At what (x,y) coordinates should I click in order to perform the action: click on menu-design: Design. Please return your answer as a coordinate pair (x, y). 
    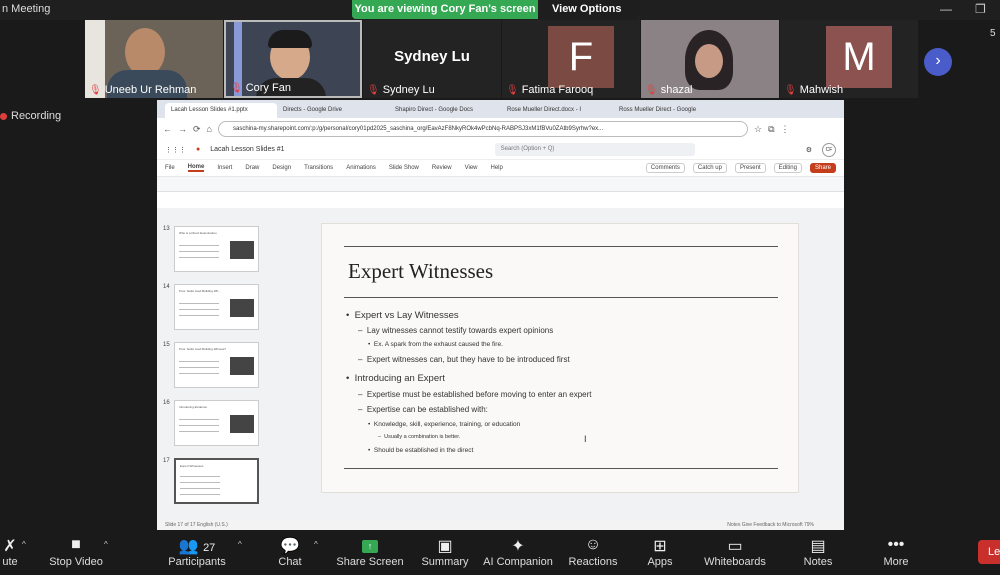
    Looking at the image, I should click on (281, 168).